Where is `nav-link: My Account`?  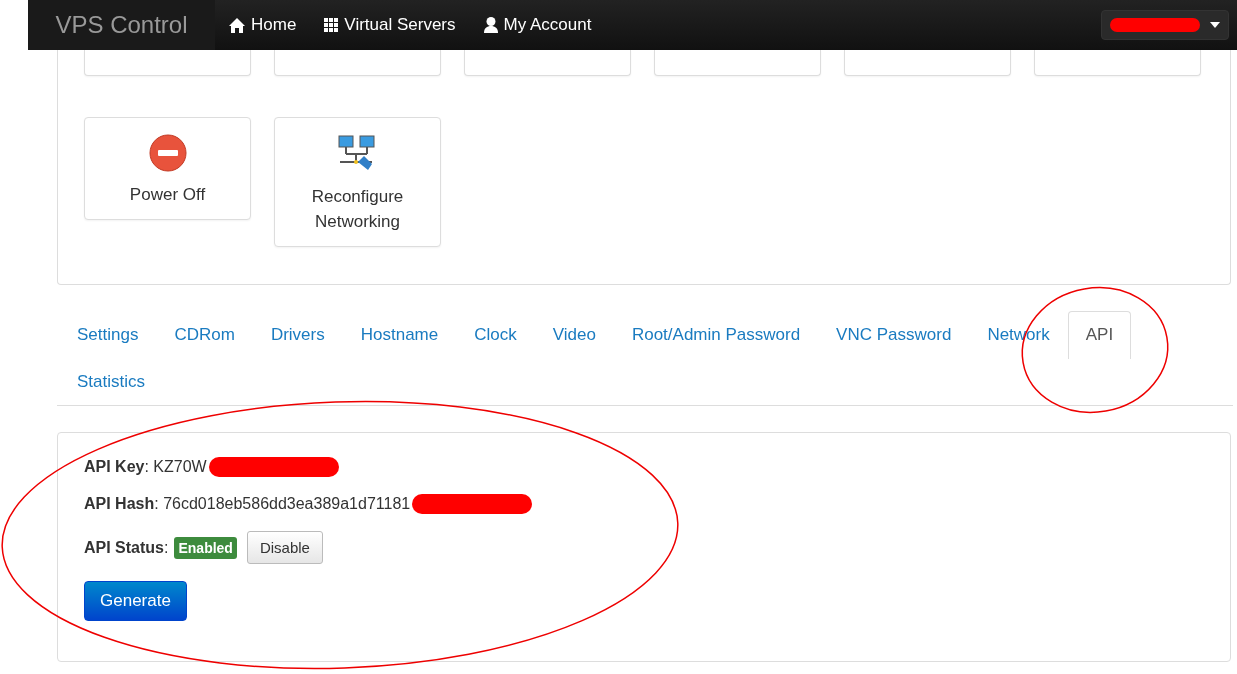 nav-link: My Account is located at coordinates (537, 25).